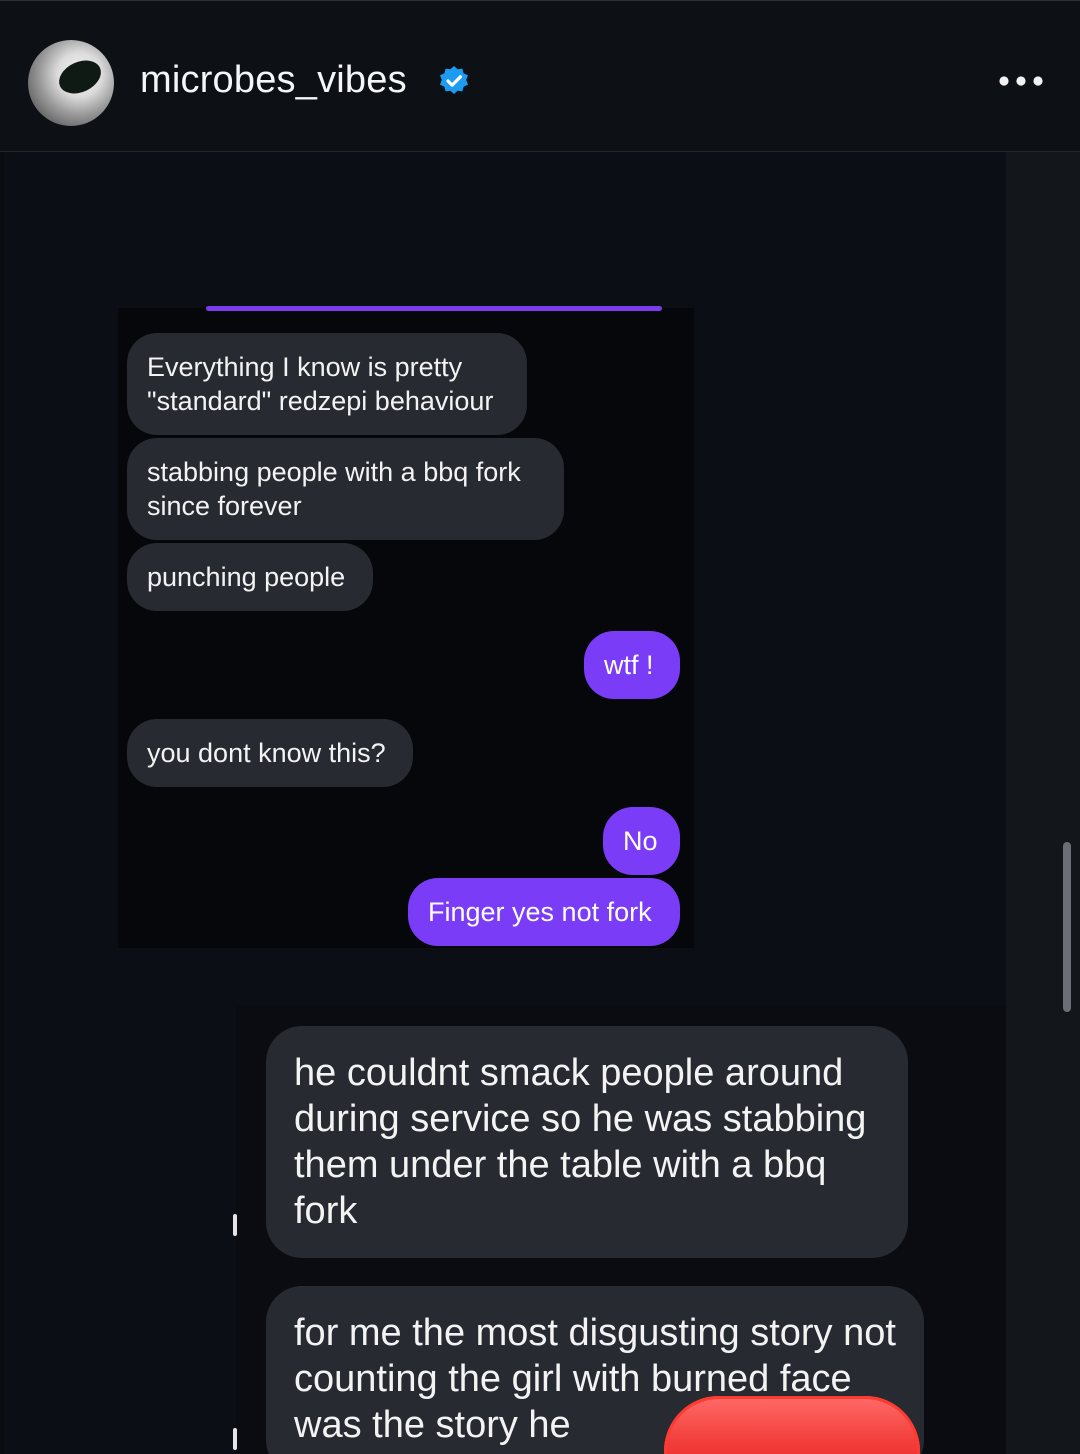 The height and width of the screenshot is (1454, 1080). I want to click on scrollbar, so click(1067, 927).